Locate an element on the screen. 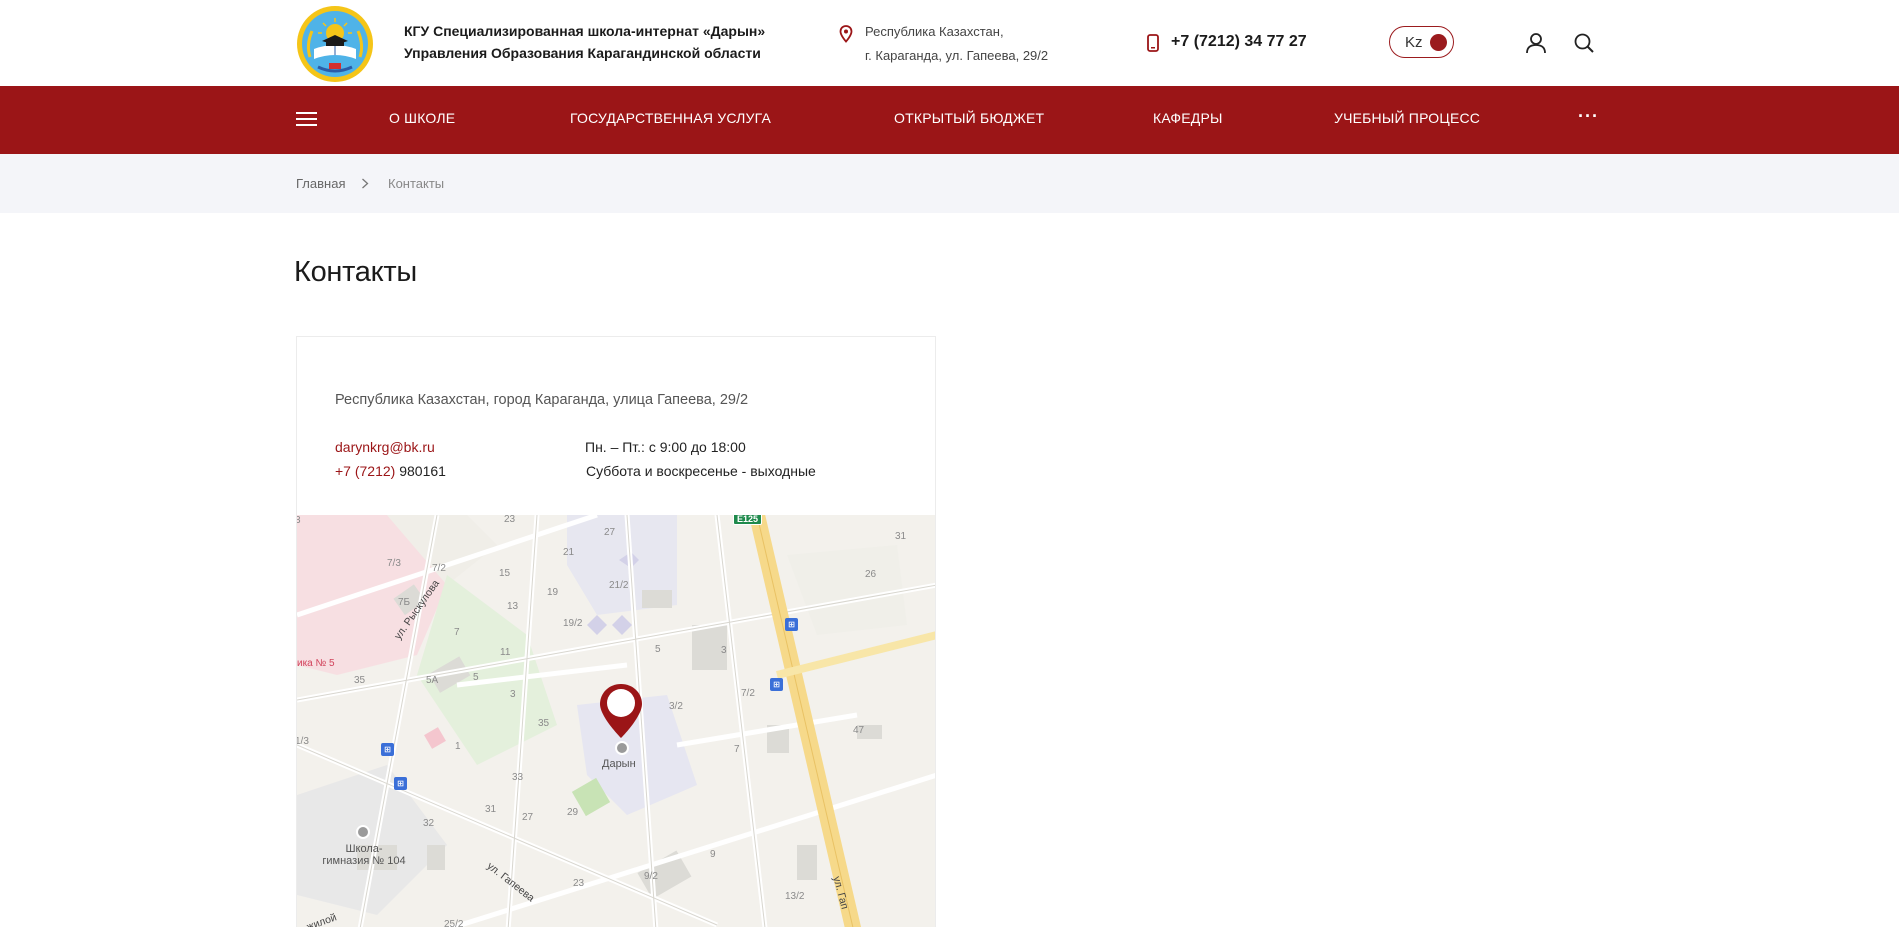 The image size is (1899, 927). phone-code: +7 (7212) is located at coordinates (365, 471).